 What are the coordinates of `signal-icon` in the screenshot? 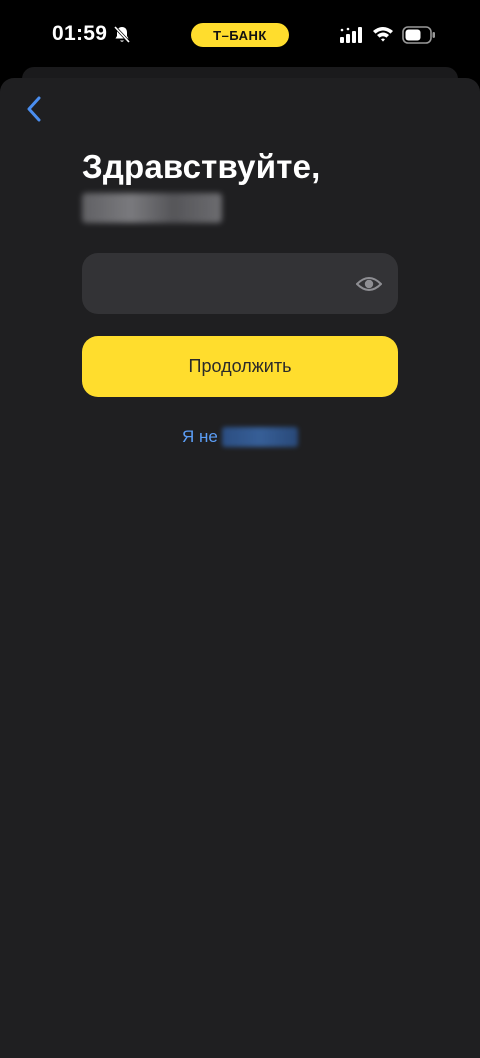 It's located at (351, 35).